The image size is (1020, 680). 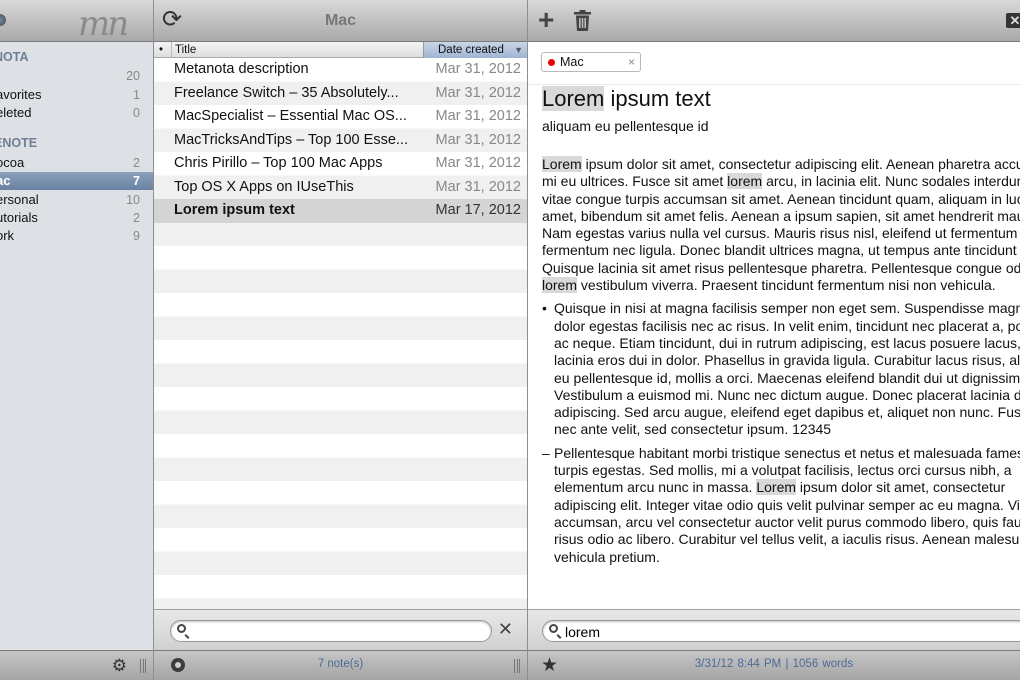 What do you see at coordinates (591, 62) in the screenshot?
I see `tag-chip: Mac ×` at bounding box center [591, 62].